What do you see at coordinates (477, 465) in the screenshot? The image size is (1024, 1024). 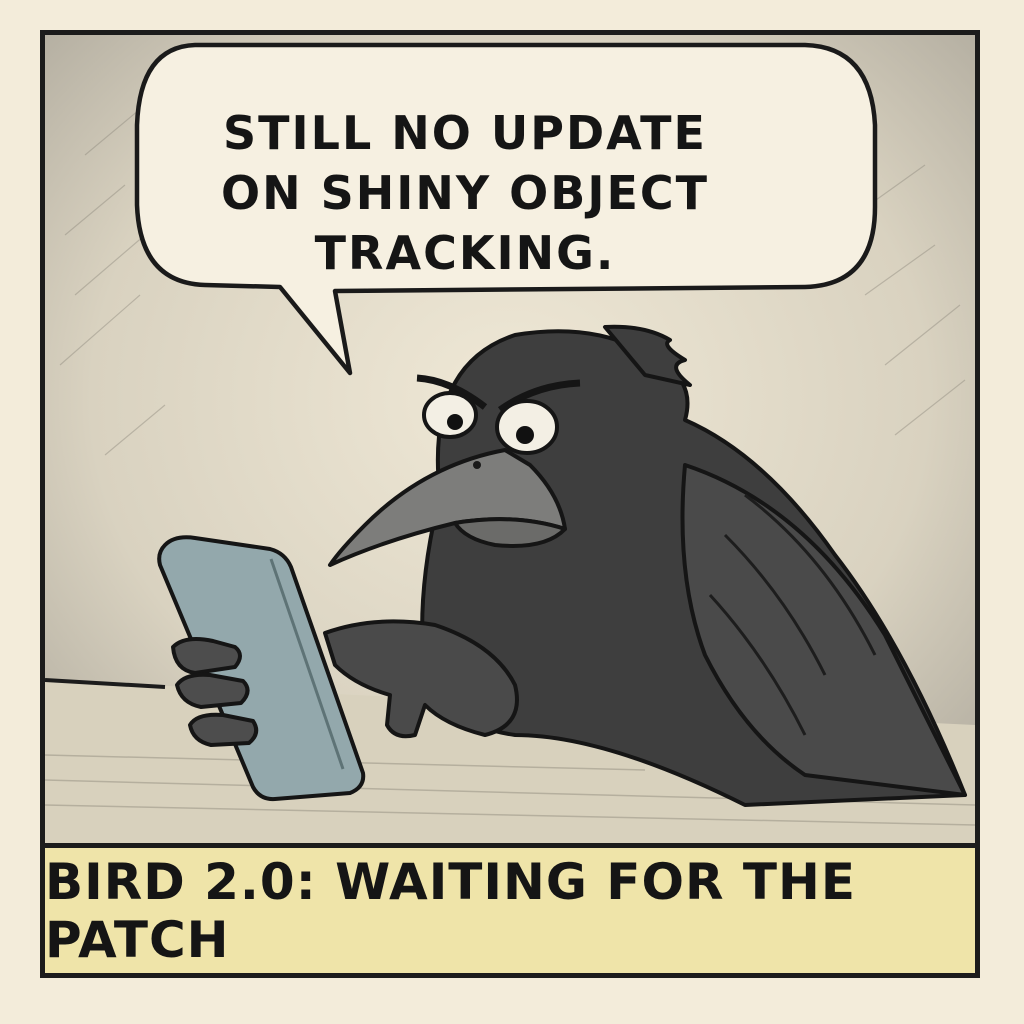 I see `crow-nostril` at bounding box center [477, 465].